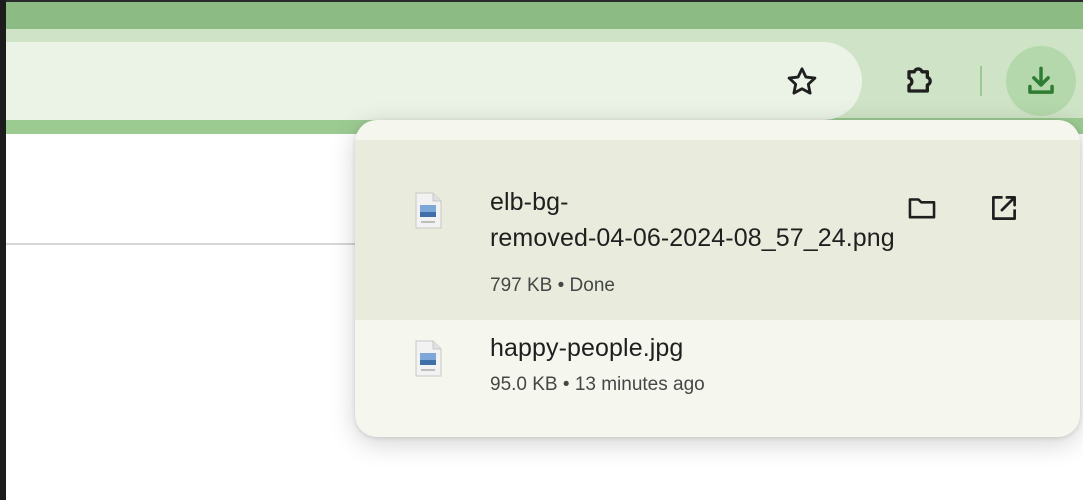 The image size is (1083, 500). I want to click on address-bar, so click(431, 81).